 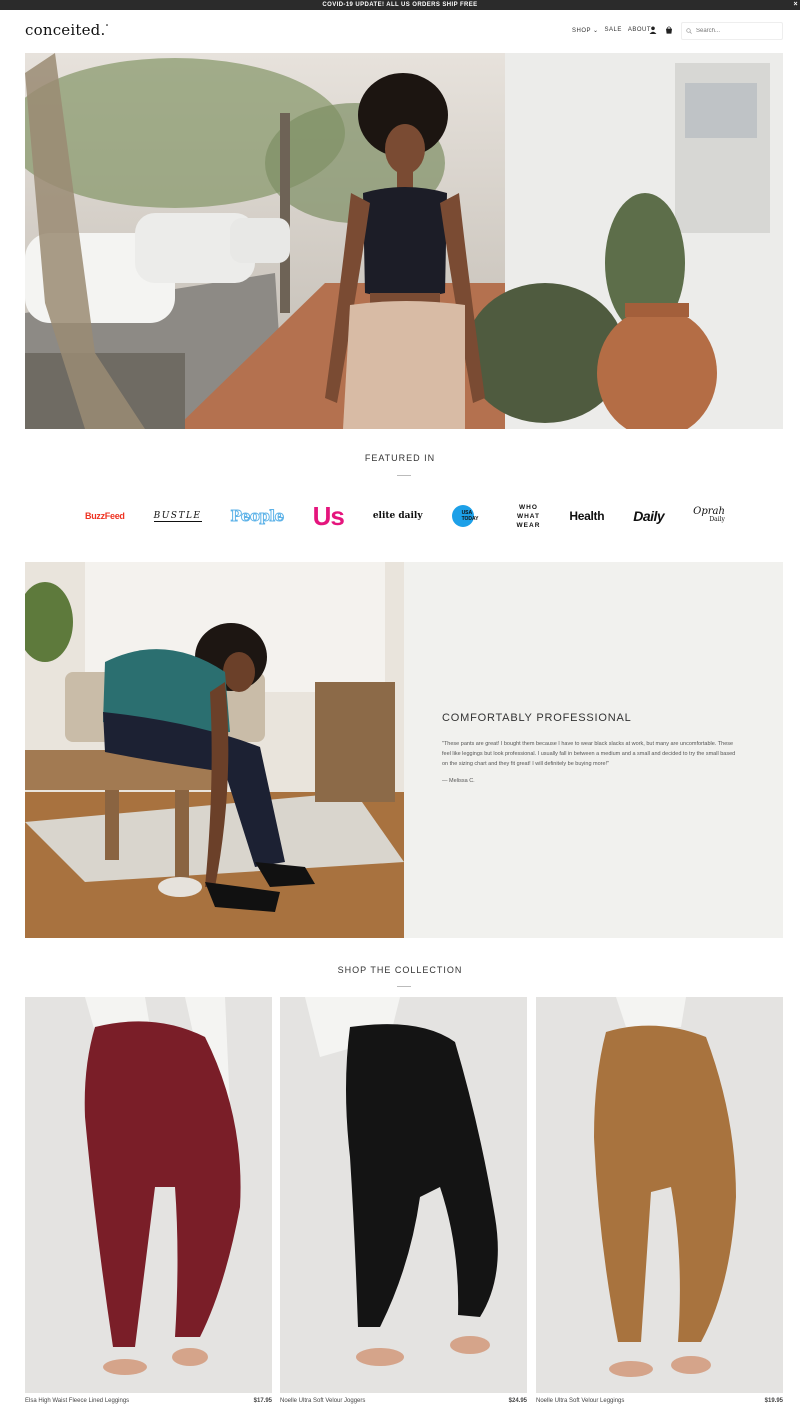 I want to click on chevron-down-icon: ⌄, so click(x=596, y=31).